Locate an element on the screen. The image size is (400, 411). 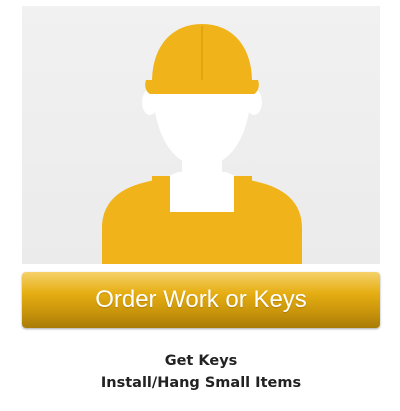
service-details-list: Get Keys Install/Hang Small Items is located at coordinates (201, 372).